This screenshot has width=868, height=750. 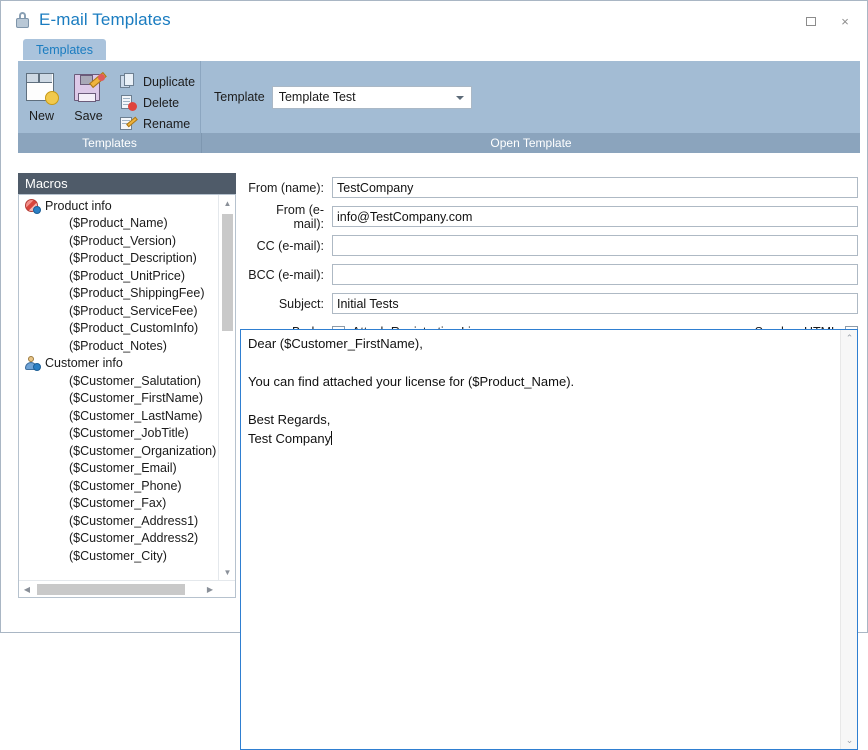 What do you see at coordinates (286, 187) in the screenshot?
I see `from-name-label: From (name):` at bounding box center [286, 187].